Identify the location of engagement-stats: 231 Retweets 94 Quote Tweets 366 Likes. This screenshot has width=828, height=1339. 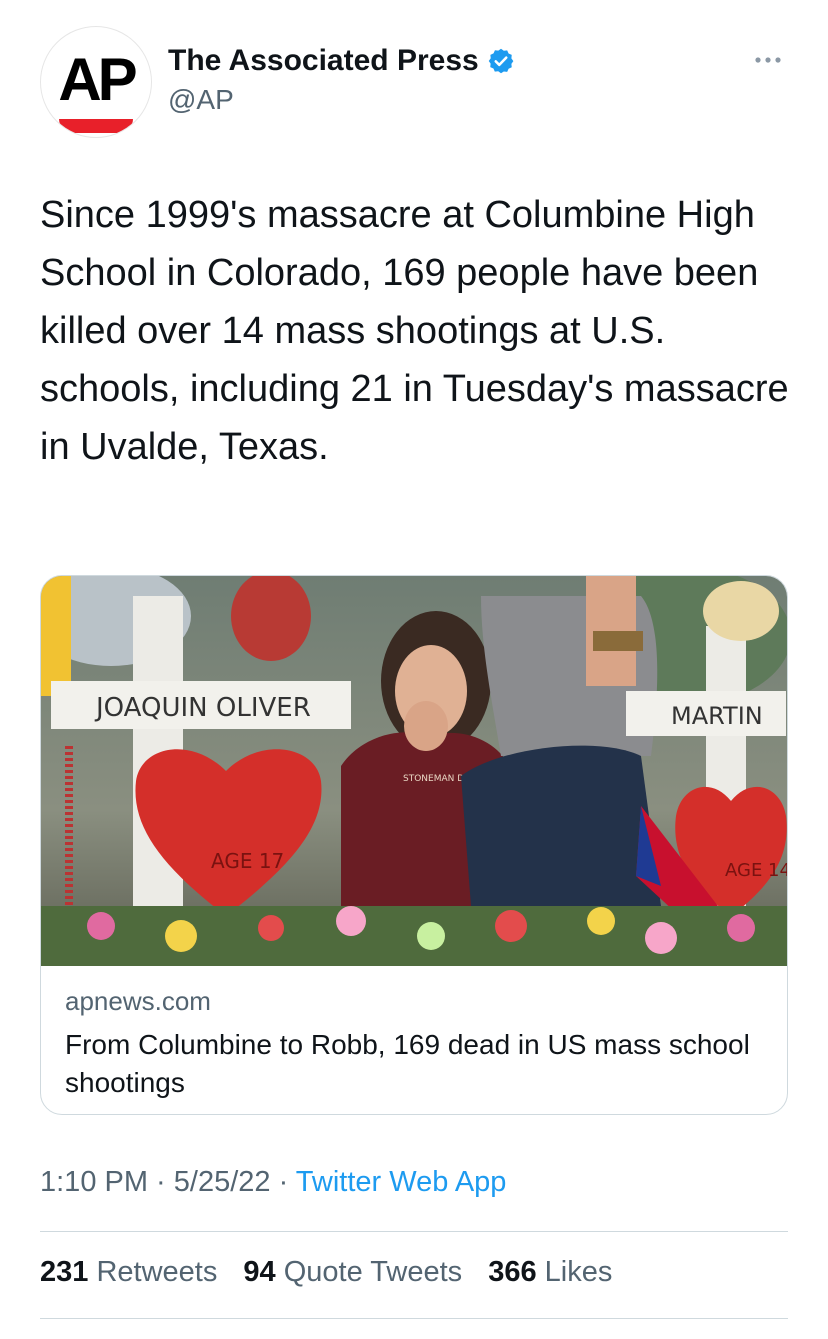
(335, 1272).